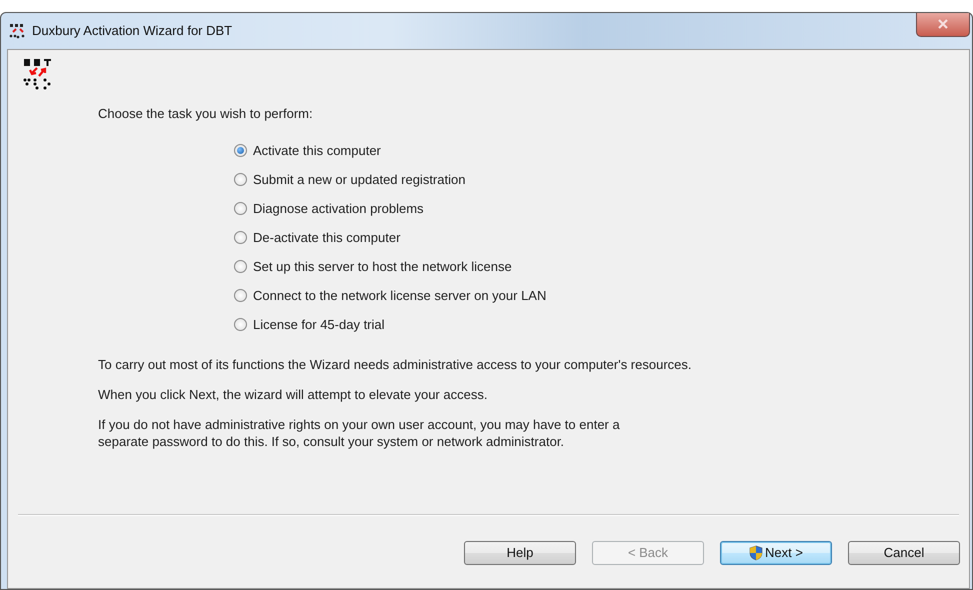 The height and width of the screenshot is (590, 973). Describe the element at coordinates (601, 209) in the screenshot. I see `task-option: Diagnose activation problems` at that location.